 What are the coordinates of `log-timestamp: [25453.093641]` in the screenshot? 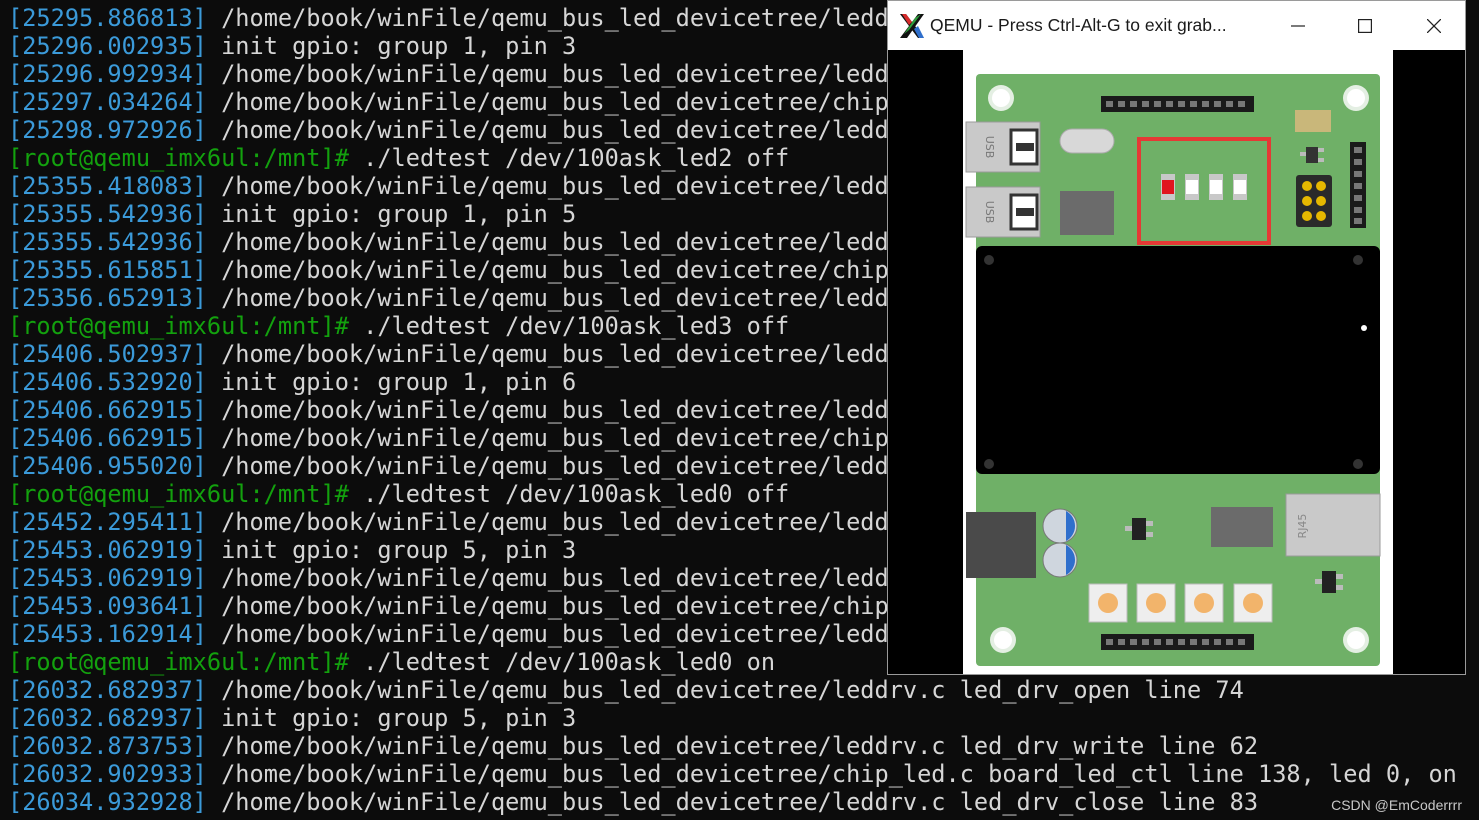 It's located at (107, 606).